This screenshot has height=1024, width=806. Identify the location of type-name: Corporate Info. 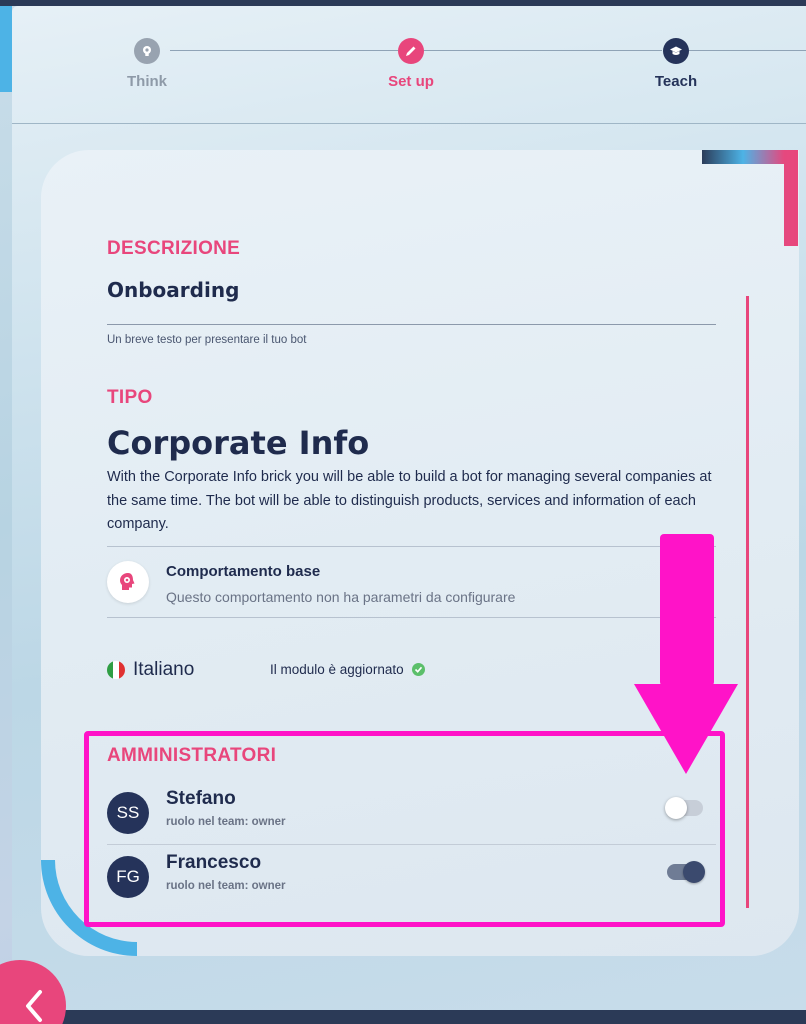
(238, 443).